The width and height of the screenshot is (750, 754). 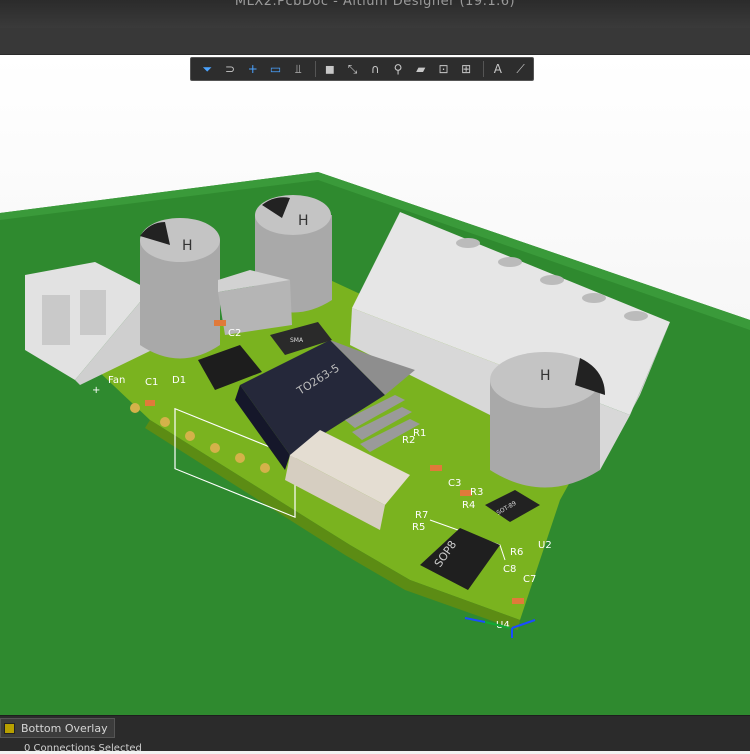 I want to click on silk-r6: R6, so click(x=516, y=552).